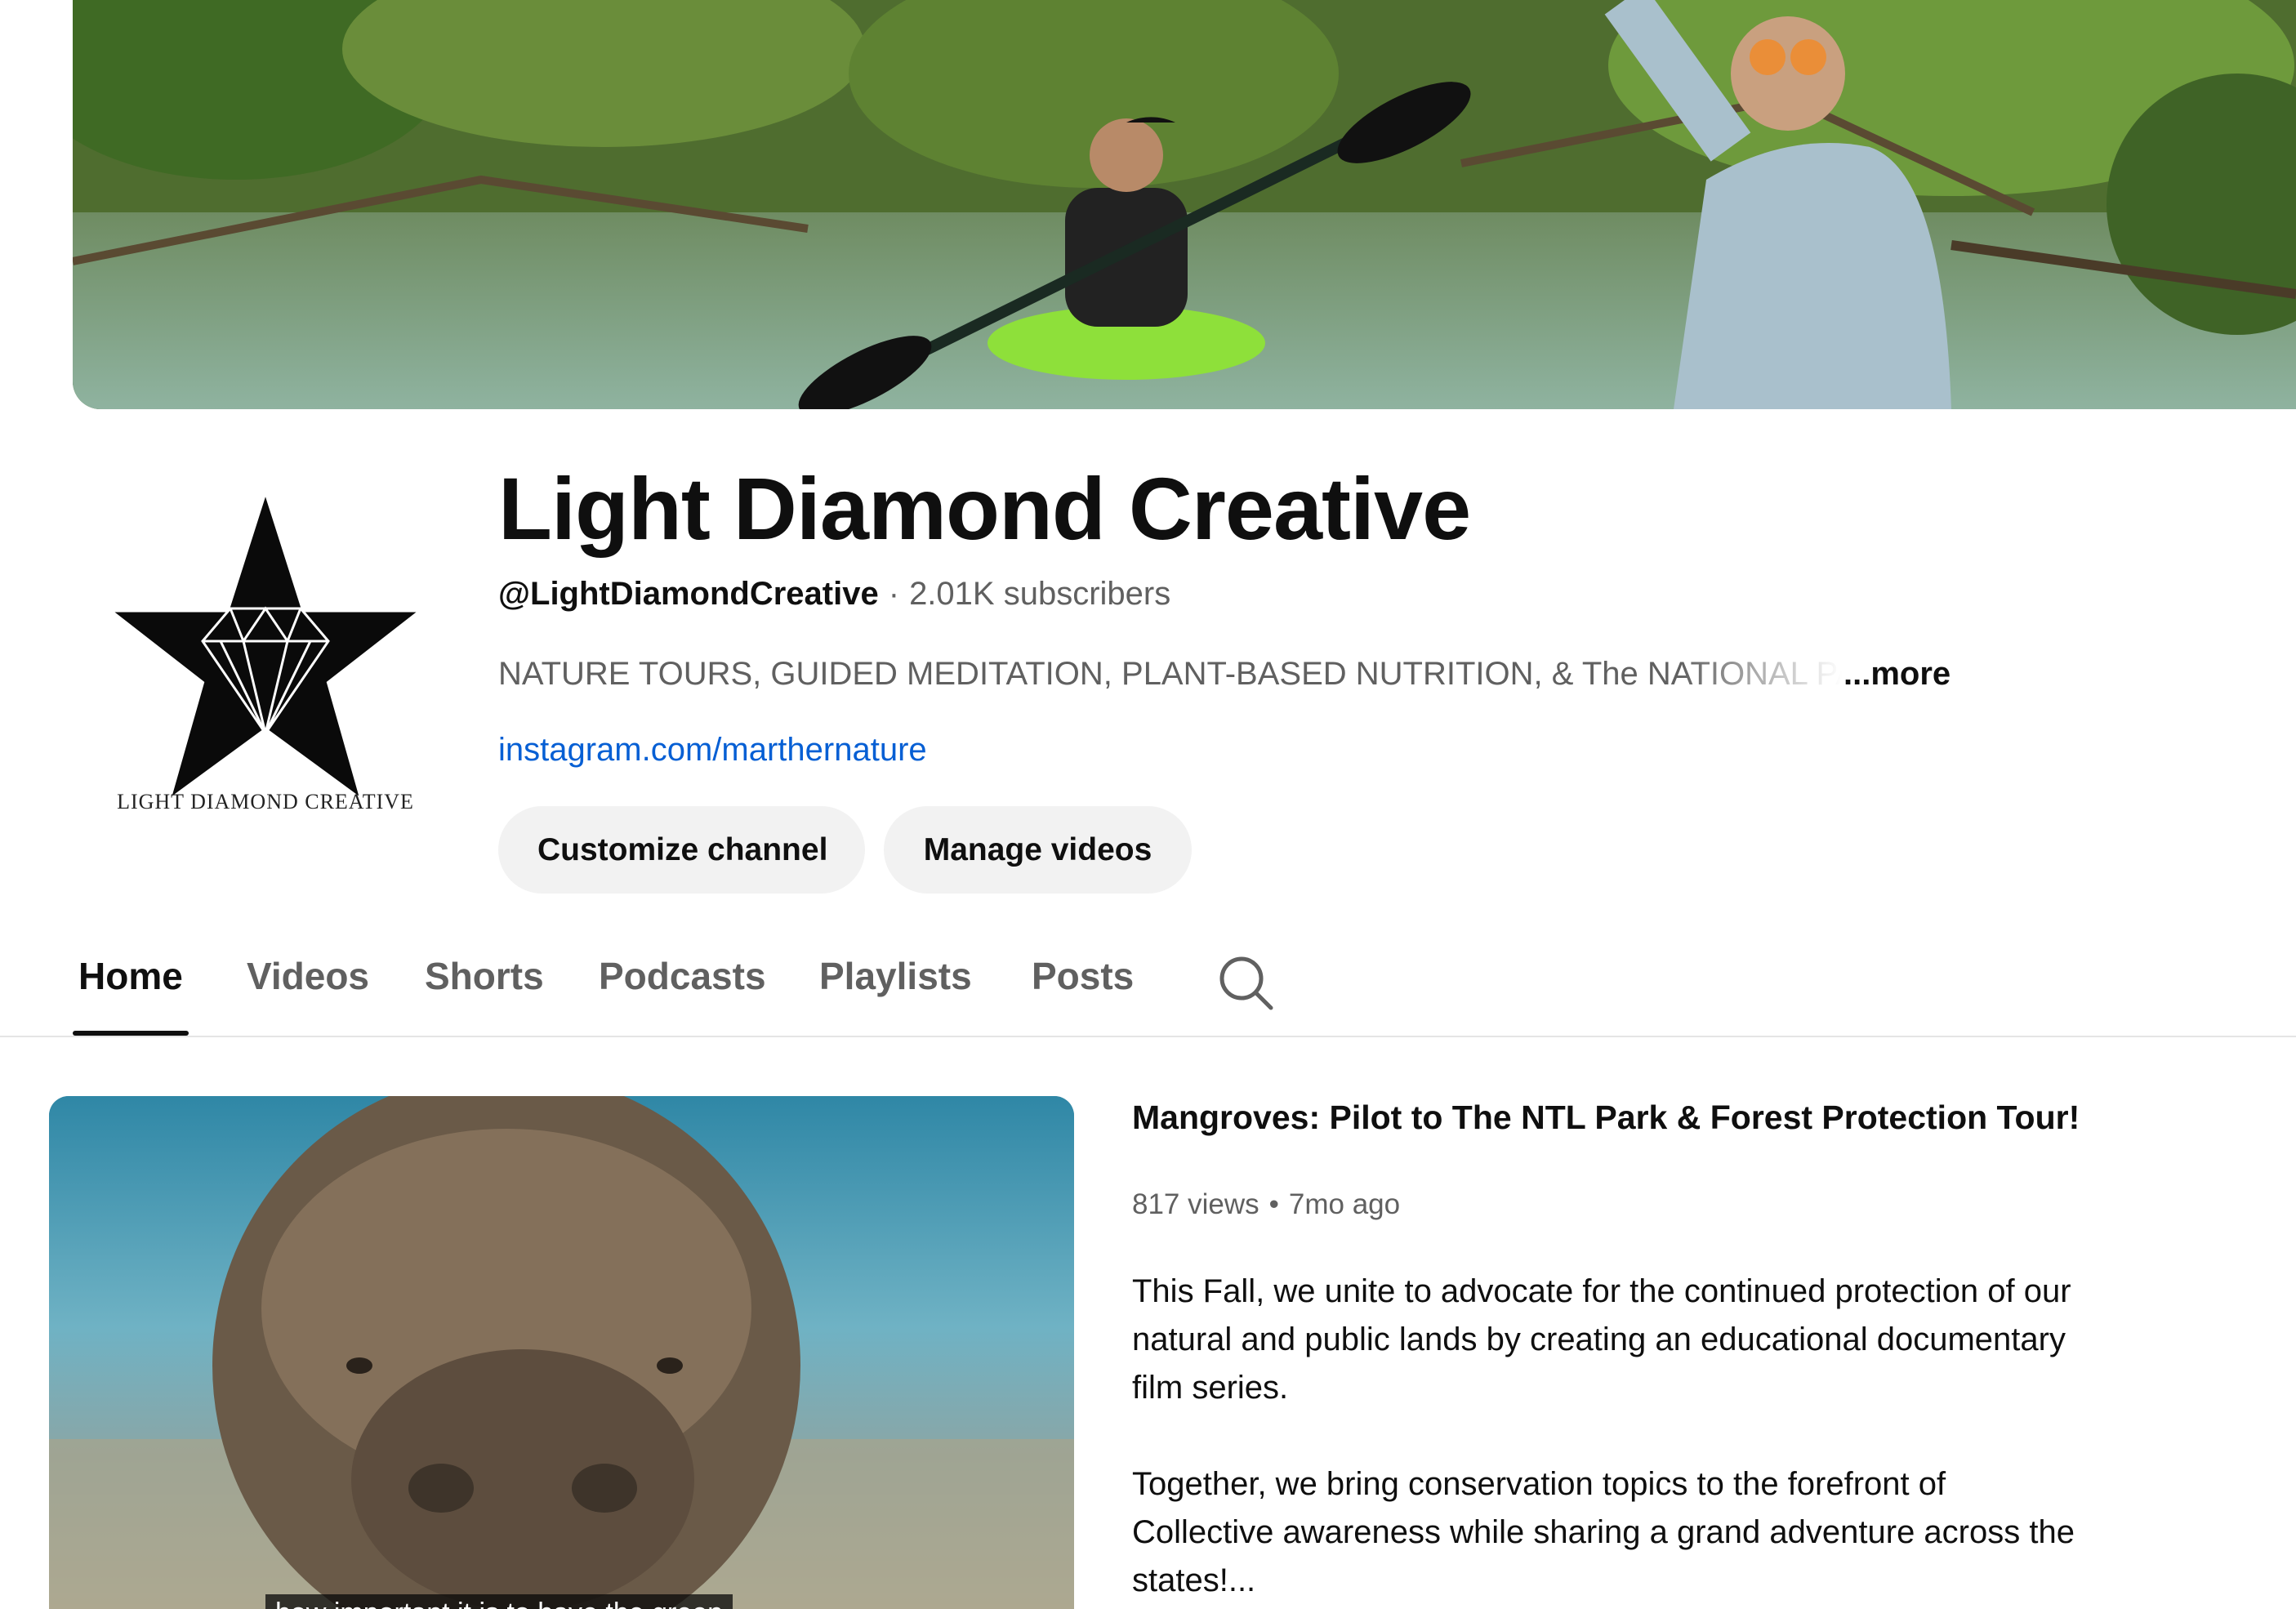 The width and height of the screenshot is (2296, 1609). What do you see at coordinates (484, 976) in the screenshot?
I see `tab-shorts: Shorts` at bounding box center [484, 976].